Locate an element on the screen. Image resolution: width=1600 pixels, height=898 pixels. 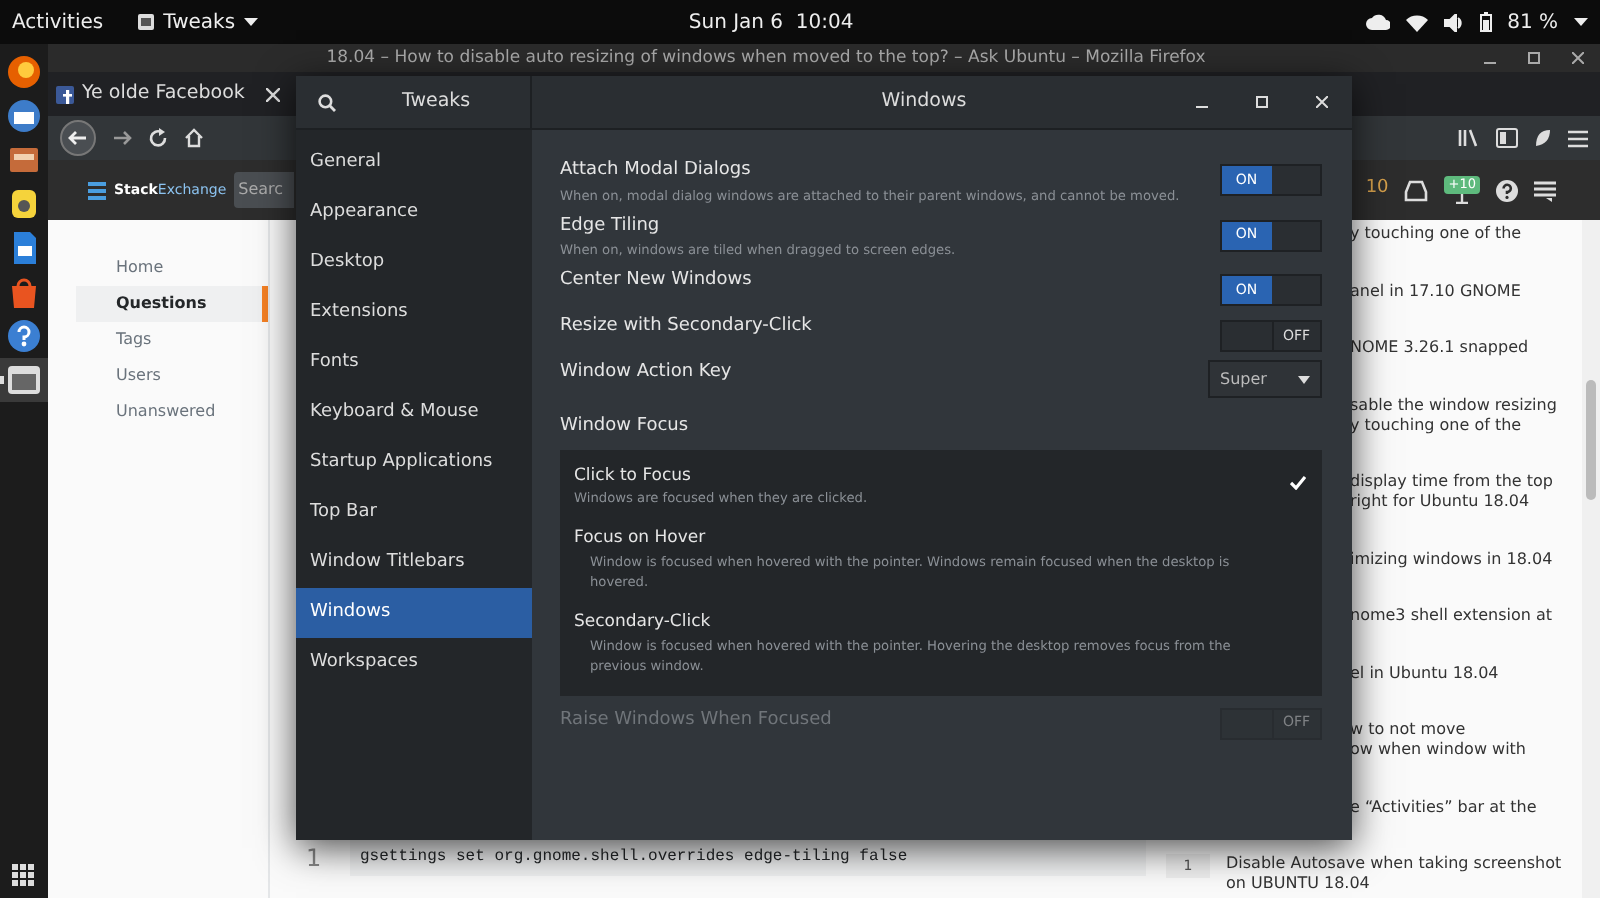
help-icon is located at coordinates (1507, 190).